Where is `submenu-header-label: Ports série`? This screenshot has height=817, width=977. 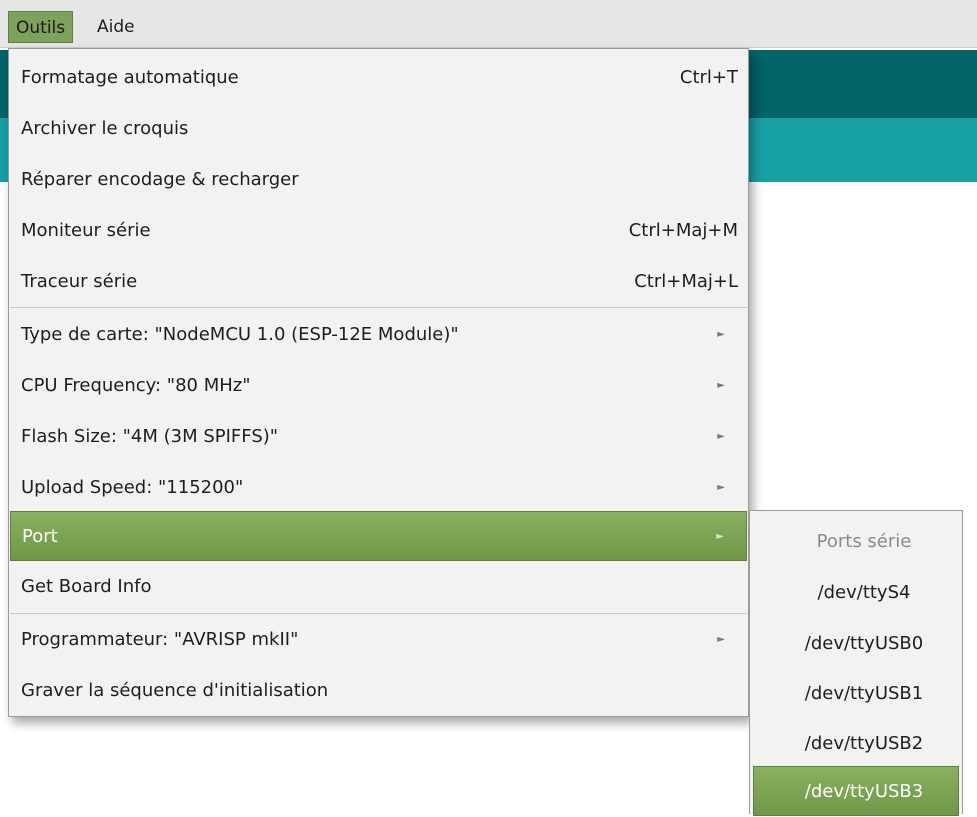 submenu-header-label: Ports série is located at coordinates (864, 541).